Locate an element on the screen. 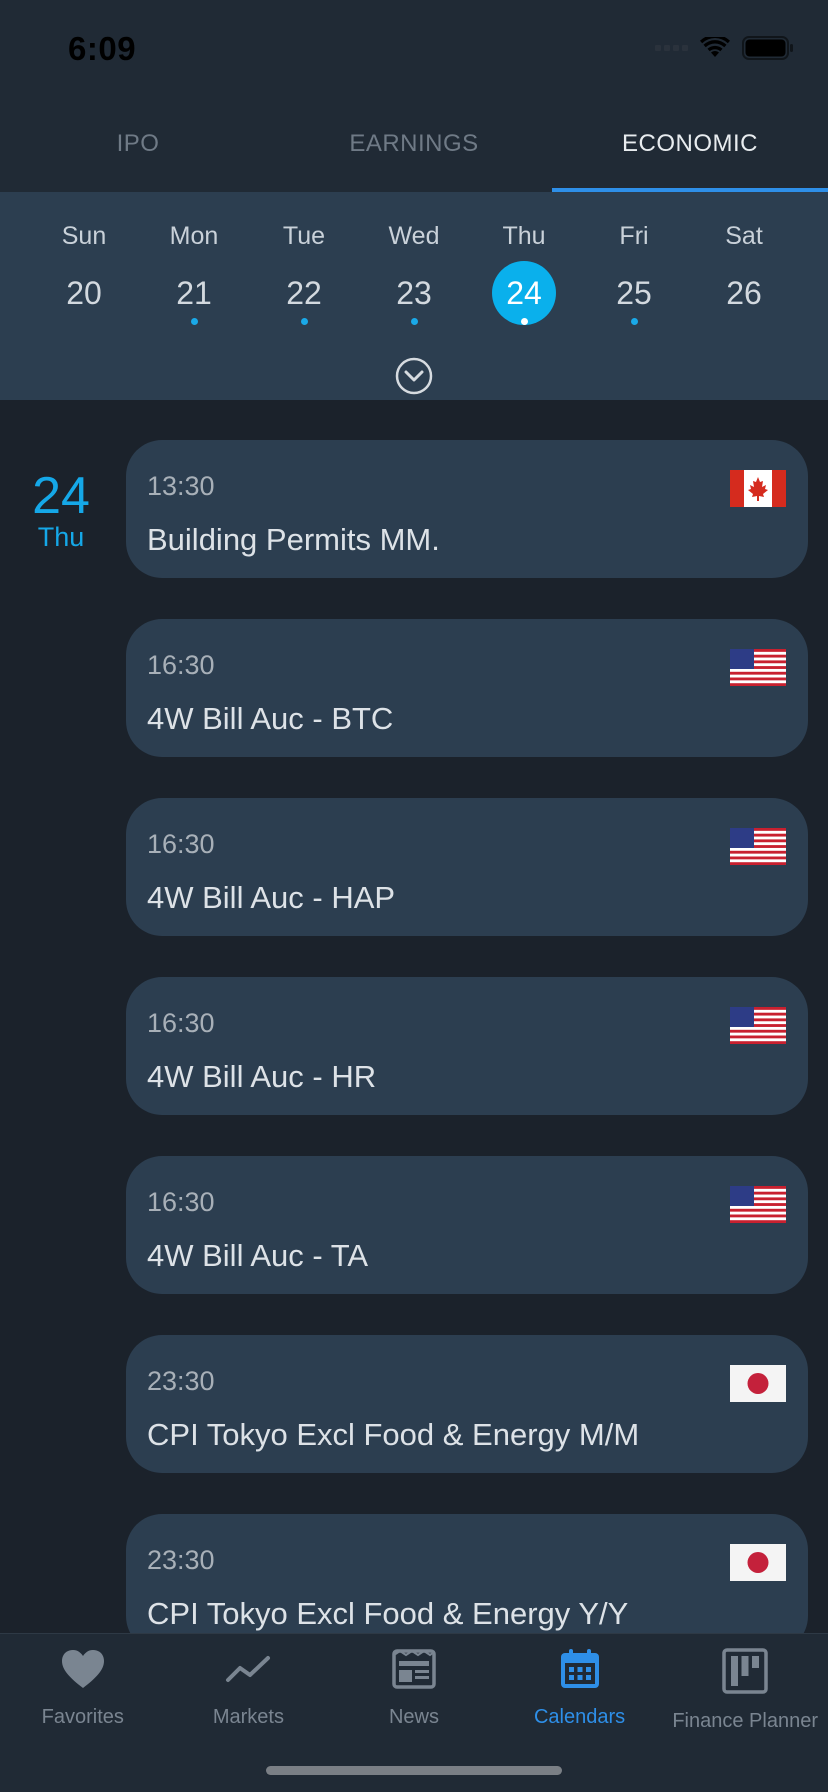 Image resolution: width=828 pixels, height=1792 pixels. status-icons is located at coordinates (724, 48).